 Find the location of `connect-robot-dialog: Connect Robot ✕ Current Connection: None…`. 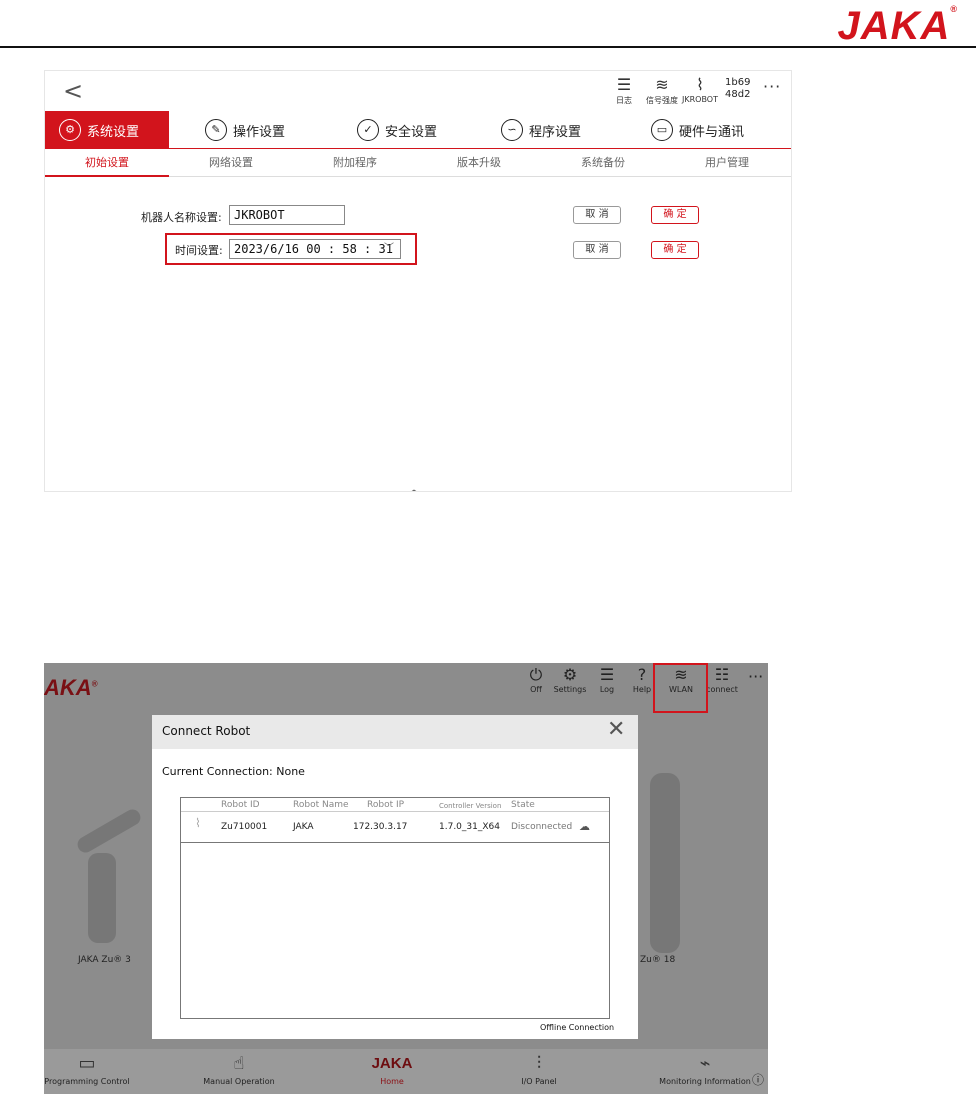

connect-robot-dialog: Connect Robot ✕ Current Connection: None… is located at coordinates (395, 877).